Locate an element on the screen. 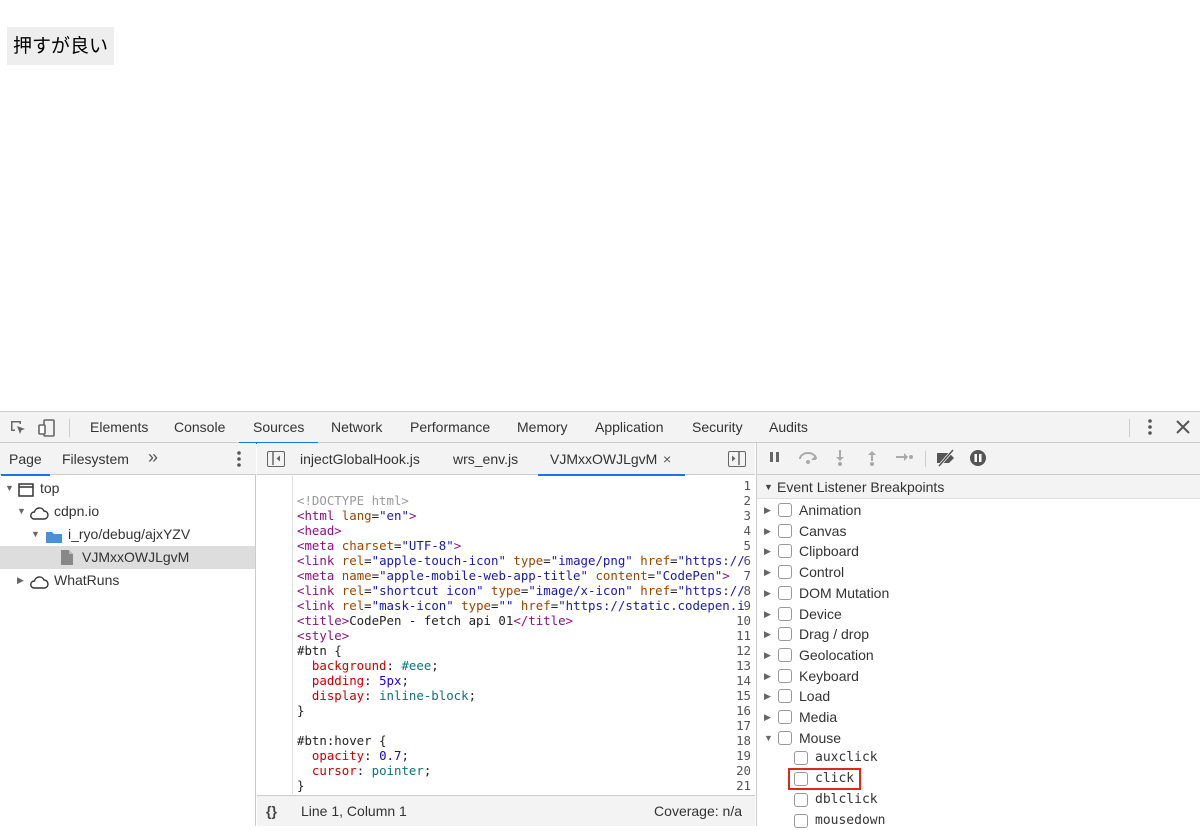 The image size is (1200, 831). breakpoint-category-drag-drop: ▶Drag / drop is located at coordinates (978, 634).